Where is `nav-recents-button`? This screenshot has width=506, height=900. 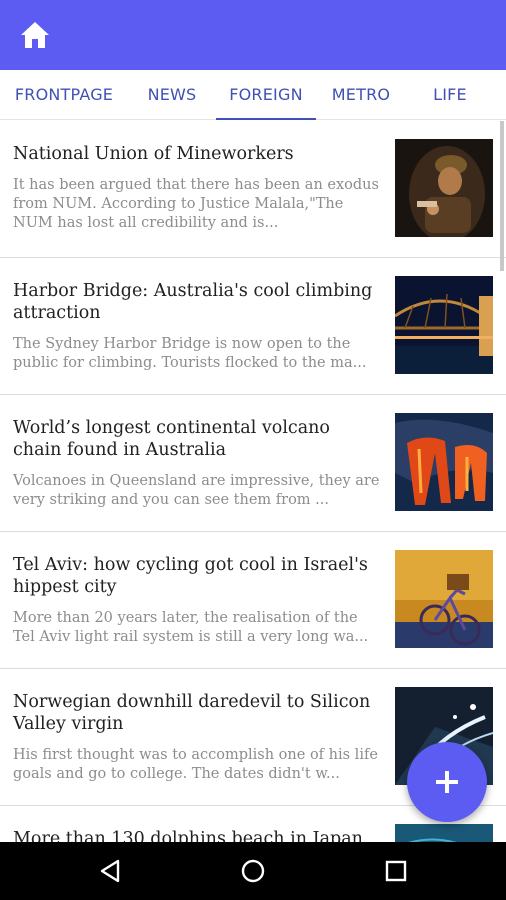 nav-recents-button is located at coordinates (396, 871).